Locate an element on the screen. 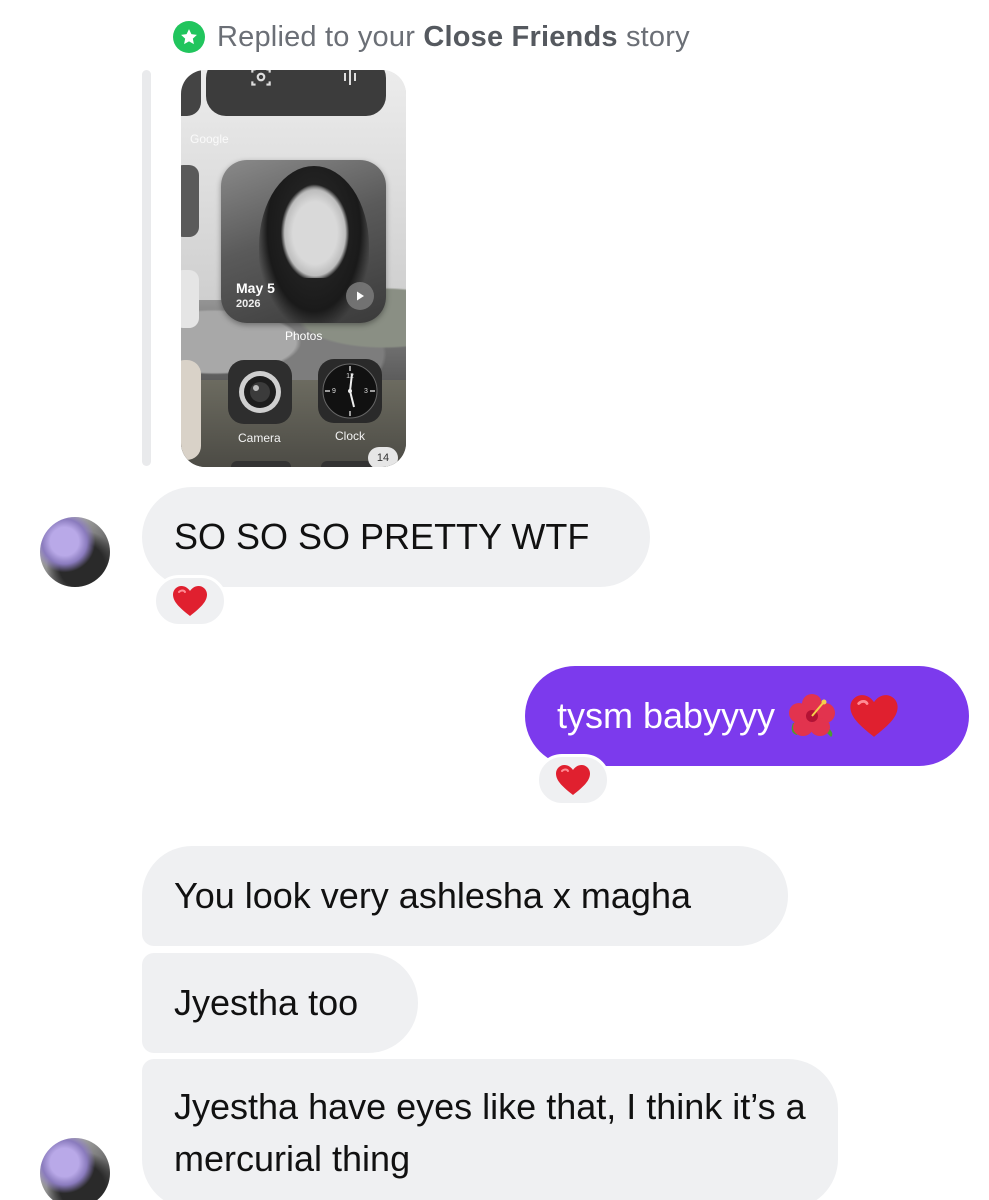 This screenshot has width=989, height=1200. message-bubble-incoming: Jyestha too is located at coordinates (280, 1003).